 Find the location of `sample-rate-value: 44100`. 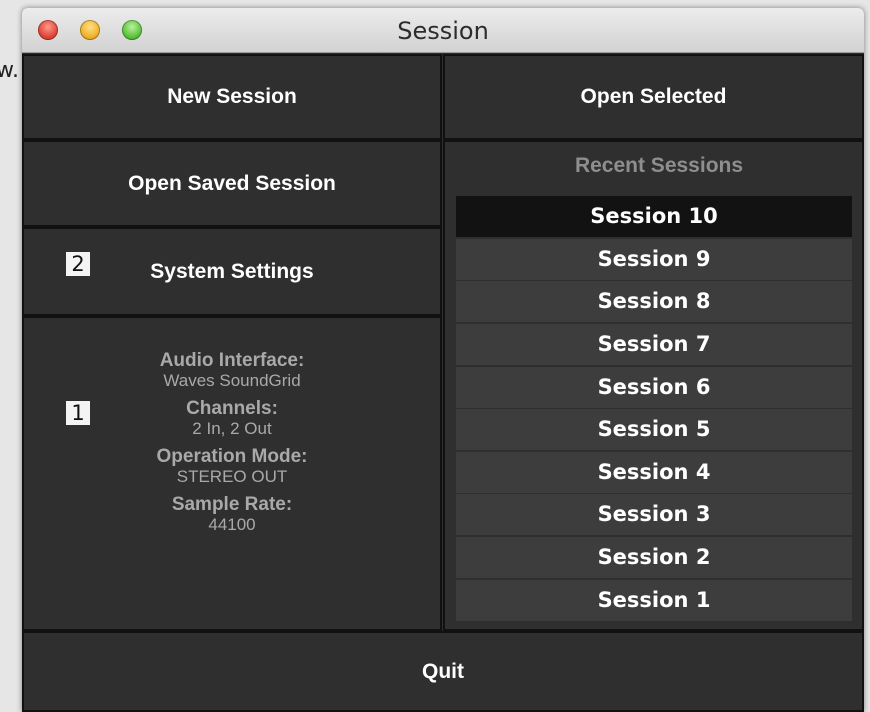

sample-rate-value: 44100 is located at coordinates (232, 524).